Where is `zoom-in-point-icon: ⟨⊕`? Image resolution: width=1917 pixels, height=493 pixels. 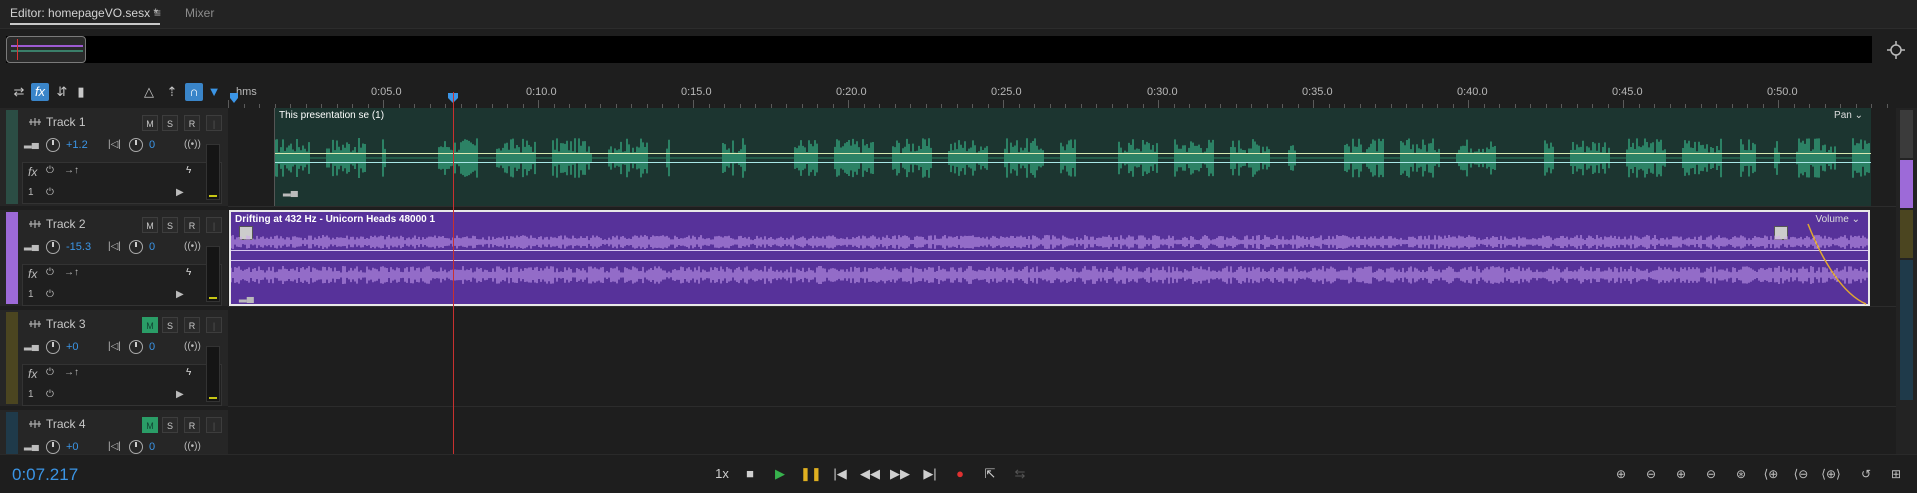 zoom-in-point-icon: ⟨⊕ is located at coordinates (1771, 474).